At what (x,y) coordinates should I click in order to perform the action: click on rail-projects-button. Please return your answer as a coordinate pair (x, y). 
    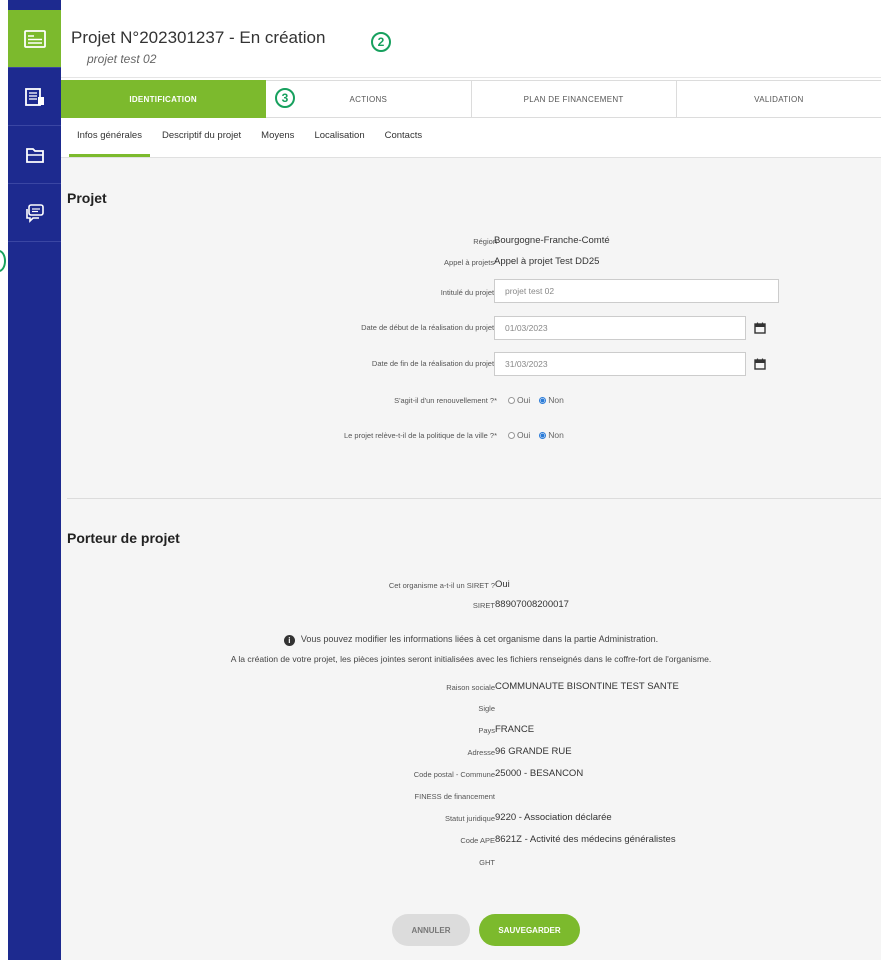
    Looking at the image, I should click on (34, 39).